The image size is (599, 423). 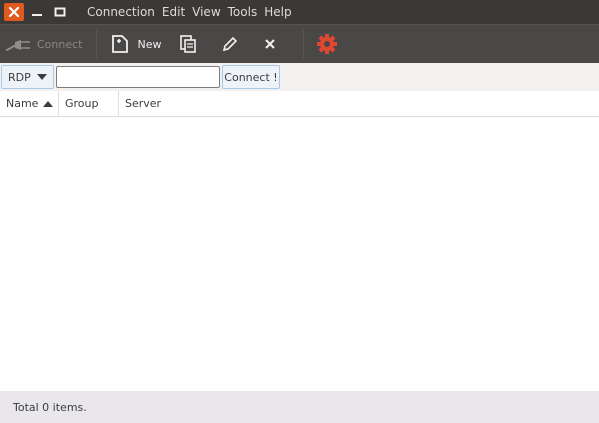 What do you see at coordinates (359, 103) in the screenshot?
I see `column-header-server: Server` at bounding box center [359, 103].